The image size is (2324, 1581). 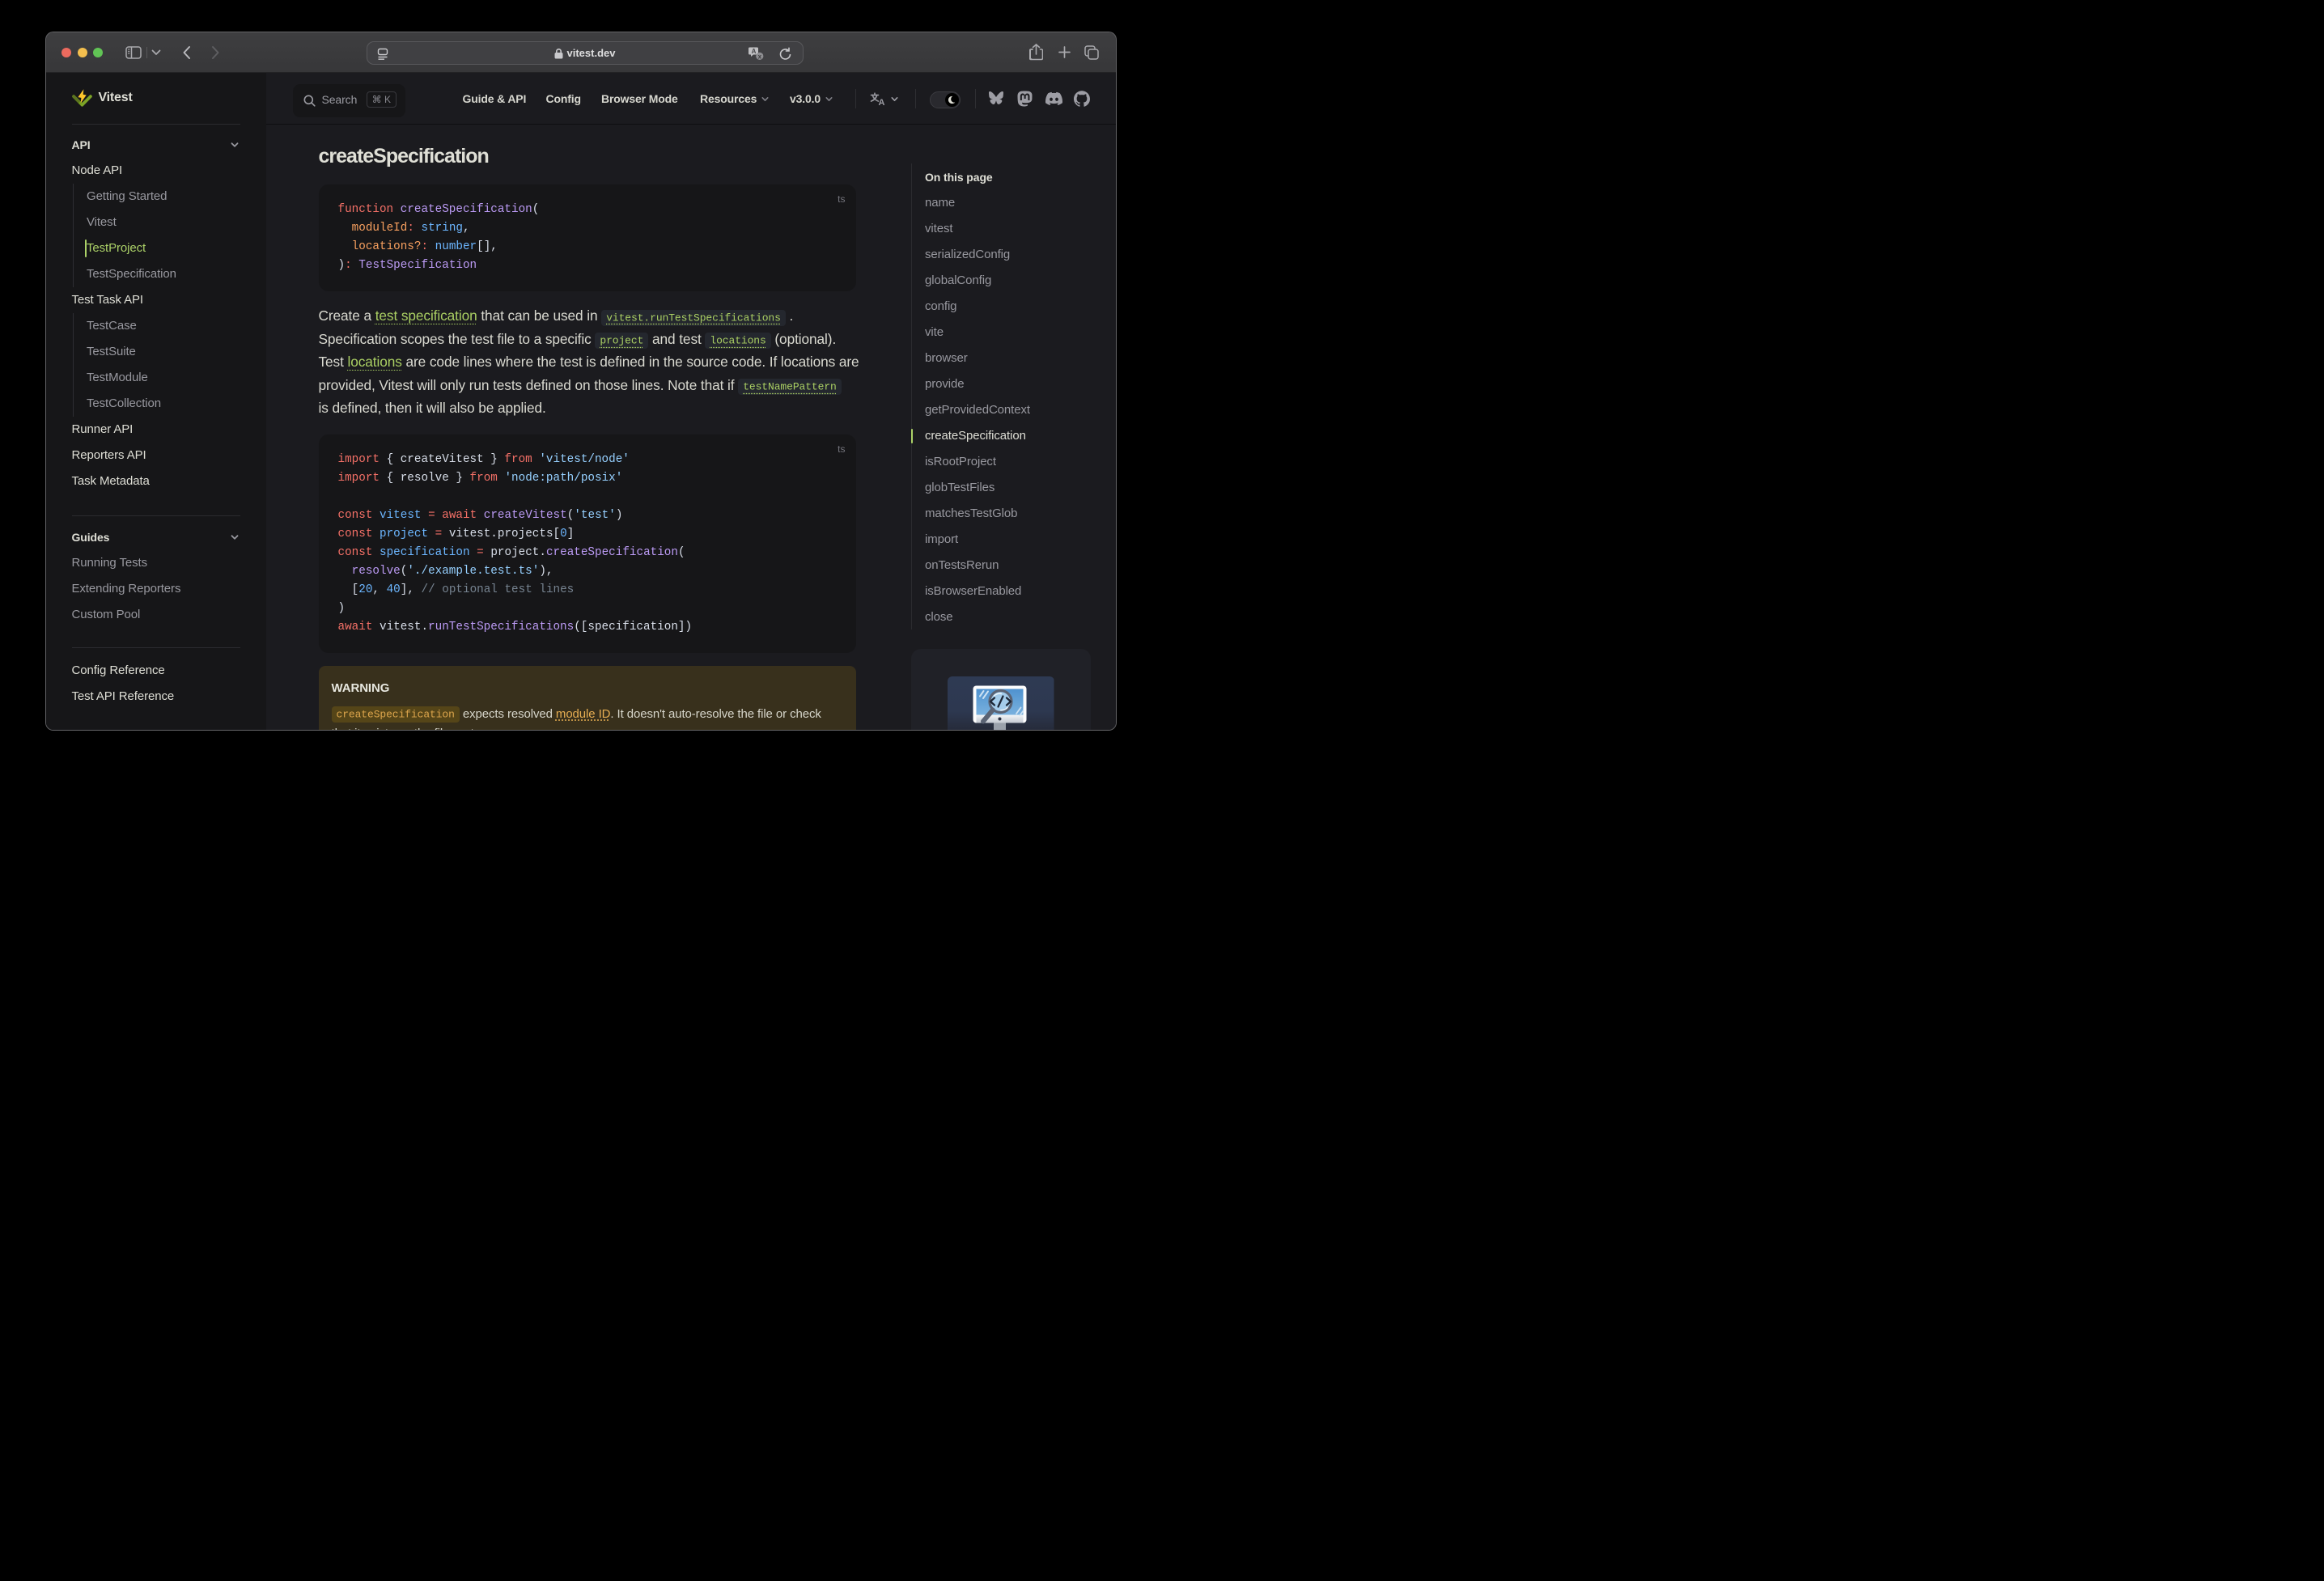 I want to click on svg-text: x, so click(x=759, y=56).